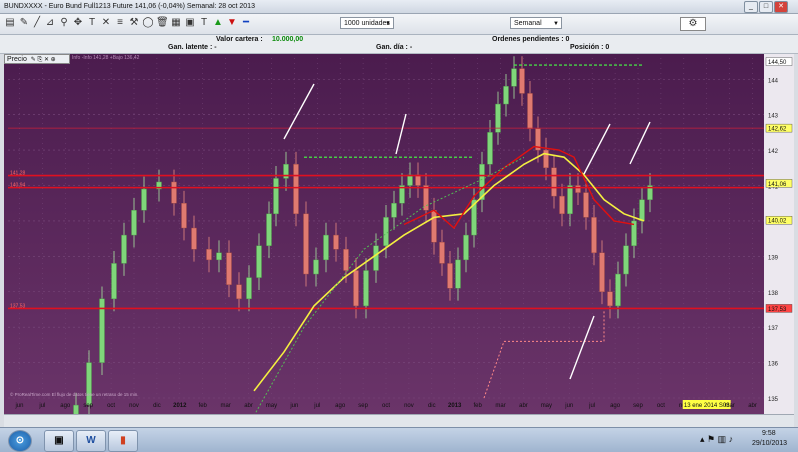 This screenshot has width=798, height=452. What do you see at coordinates (399, 439) in the screenshot?
I see `taskbar: ⊙ ▣ W ▮ ▴ ⚑ ▥ ♪ 9:58 29/10/2013` at bounding box center [399, 439].